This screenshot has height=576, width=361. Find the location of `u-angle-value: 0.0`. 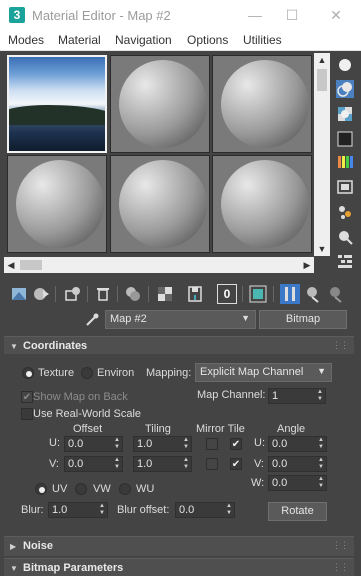

u-angle-value: 0.0 is located at coordinates (280, 444).